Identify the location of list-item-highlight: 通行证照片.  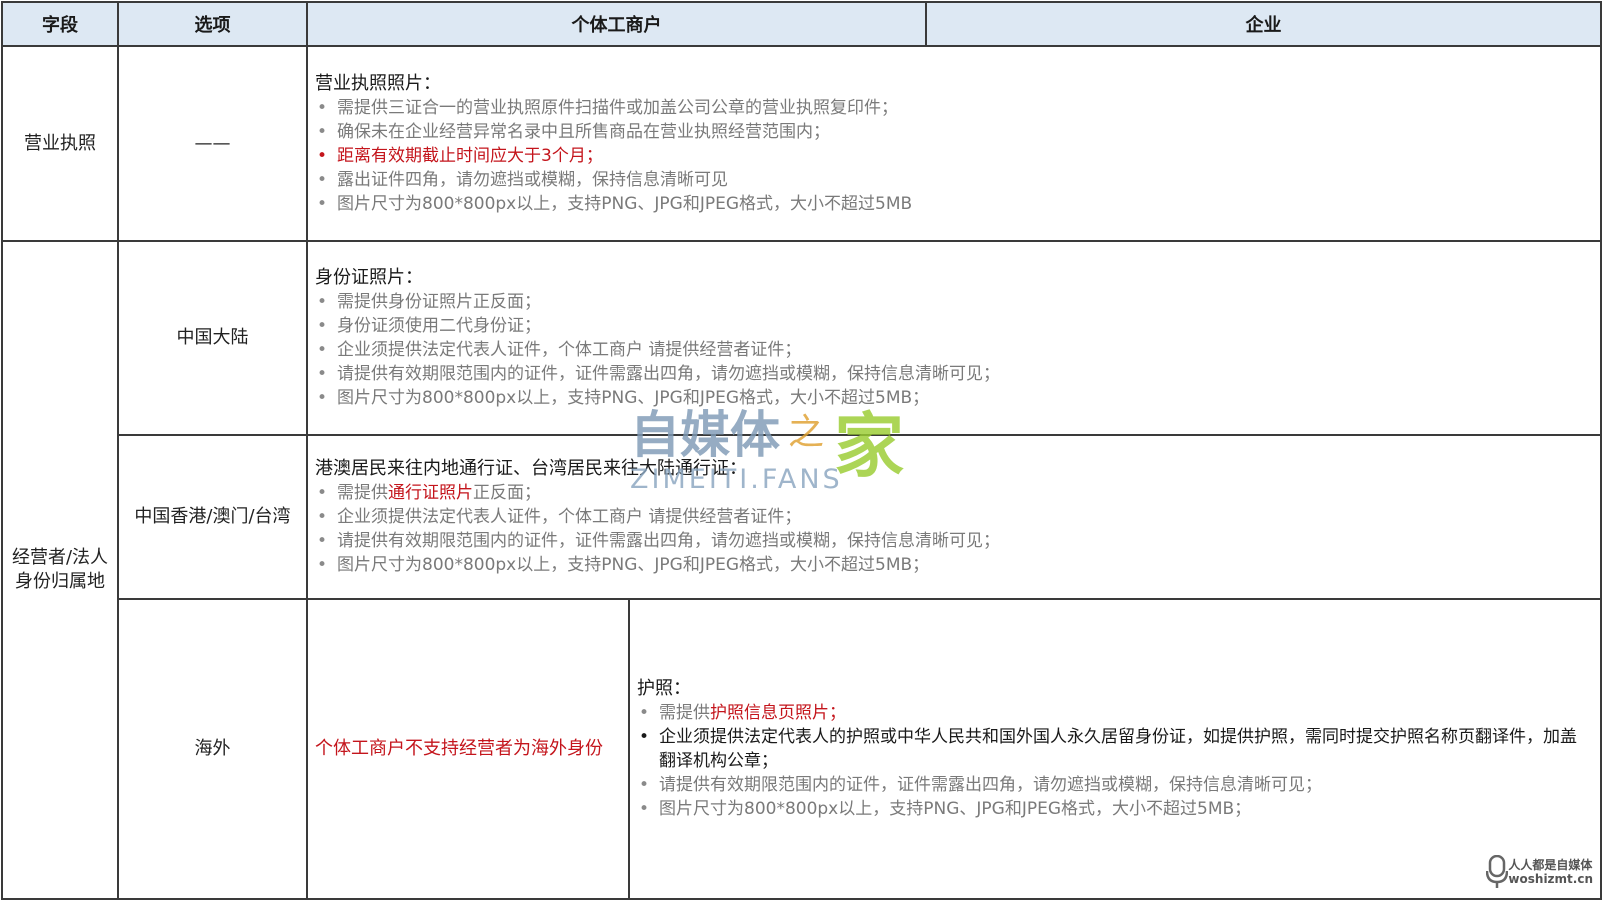
(430, 493).